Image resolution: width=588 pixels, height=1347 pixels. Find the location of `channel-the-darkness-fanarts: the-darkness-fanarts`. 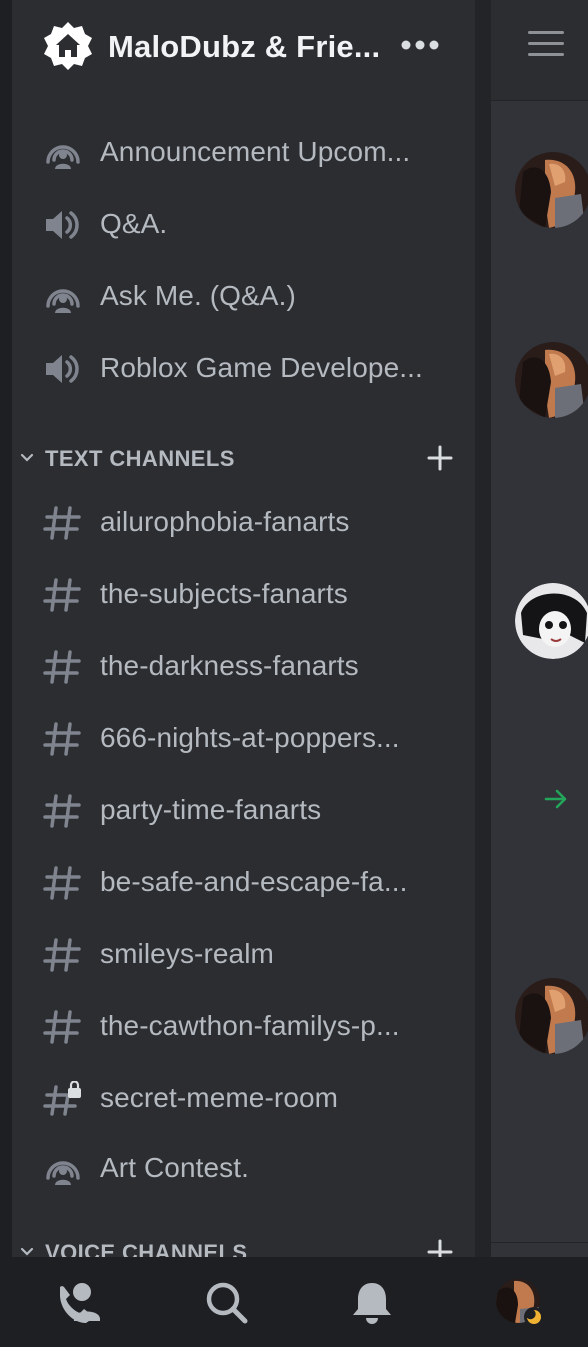

channel-the-darkness-fanarts: the-darkness-fanarts is located at coordinates (243, 666).